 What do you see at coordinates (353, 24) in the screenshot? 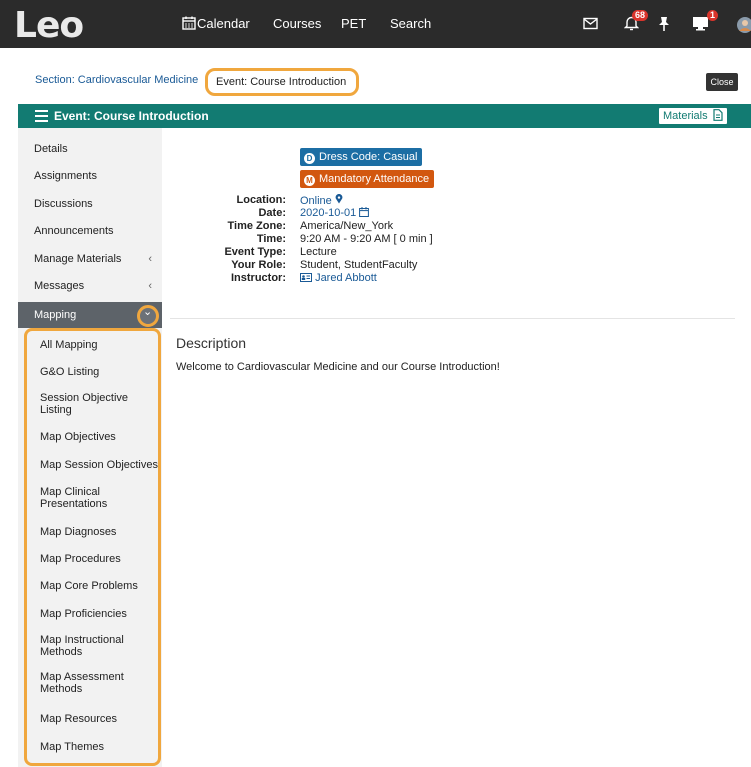
I see `nav-pet: PET` at bounding box center [353, 24].